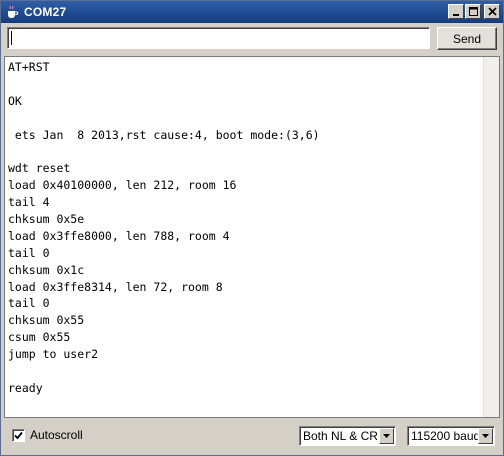  What do you see at coordinates (122, 185) in the screenshot?
I see `output-line: load 0x40100000, len 212, room 16` at bounding box center [122, 185].